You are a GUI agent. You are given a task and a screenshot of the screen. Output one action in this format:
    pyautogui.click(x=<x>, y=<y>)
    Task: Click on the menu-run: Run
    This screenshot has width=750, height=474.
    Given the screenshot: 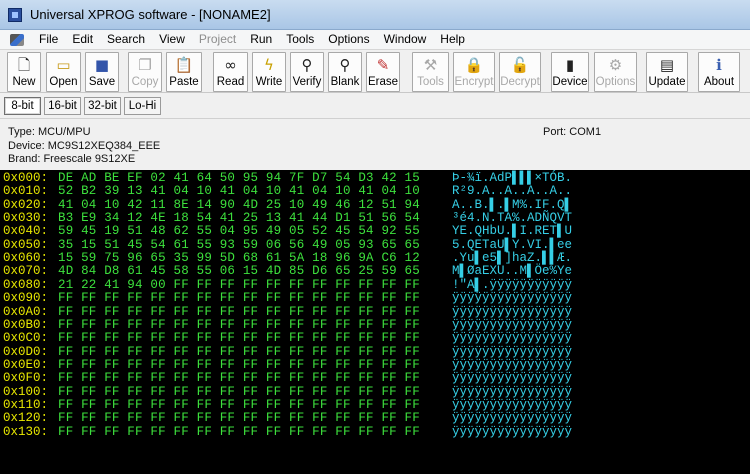 What is the action you would take?
    pyautogui.click(x=261, y=39)
    